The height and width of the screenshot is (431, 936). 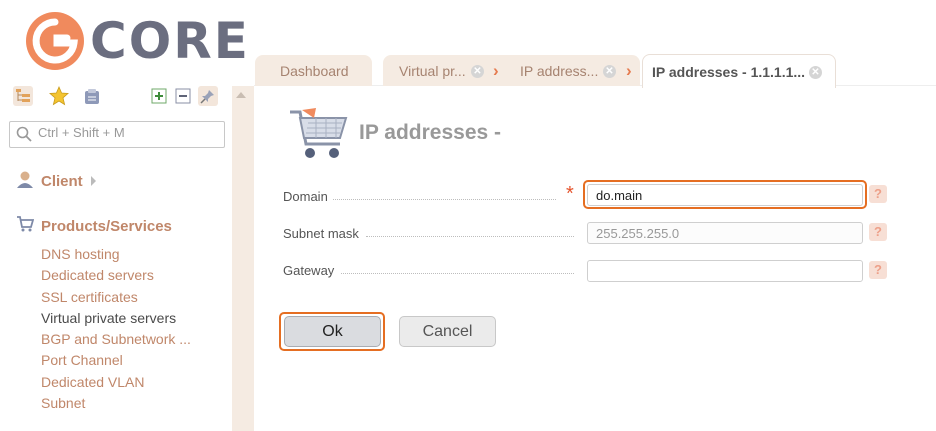 I want to click on menu-search-box, so click(x=117, y=134).